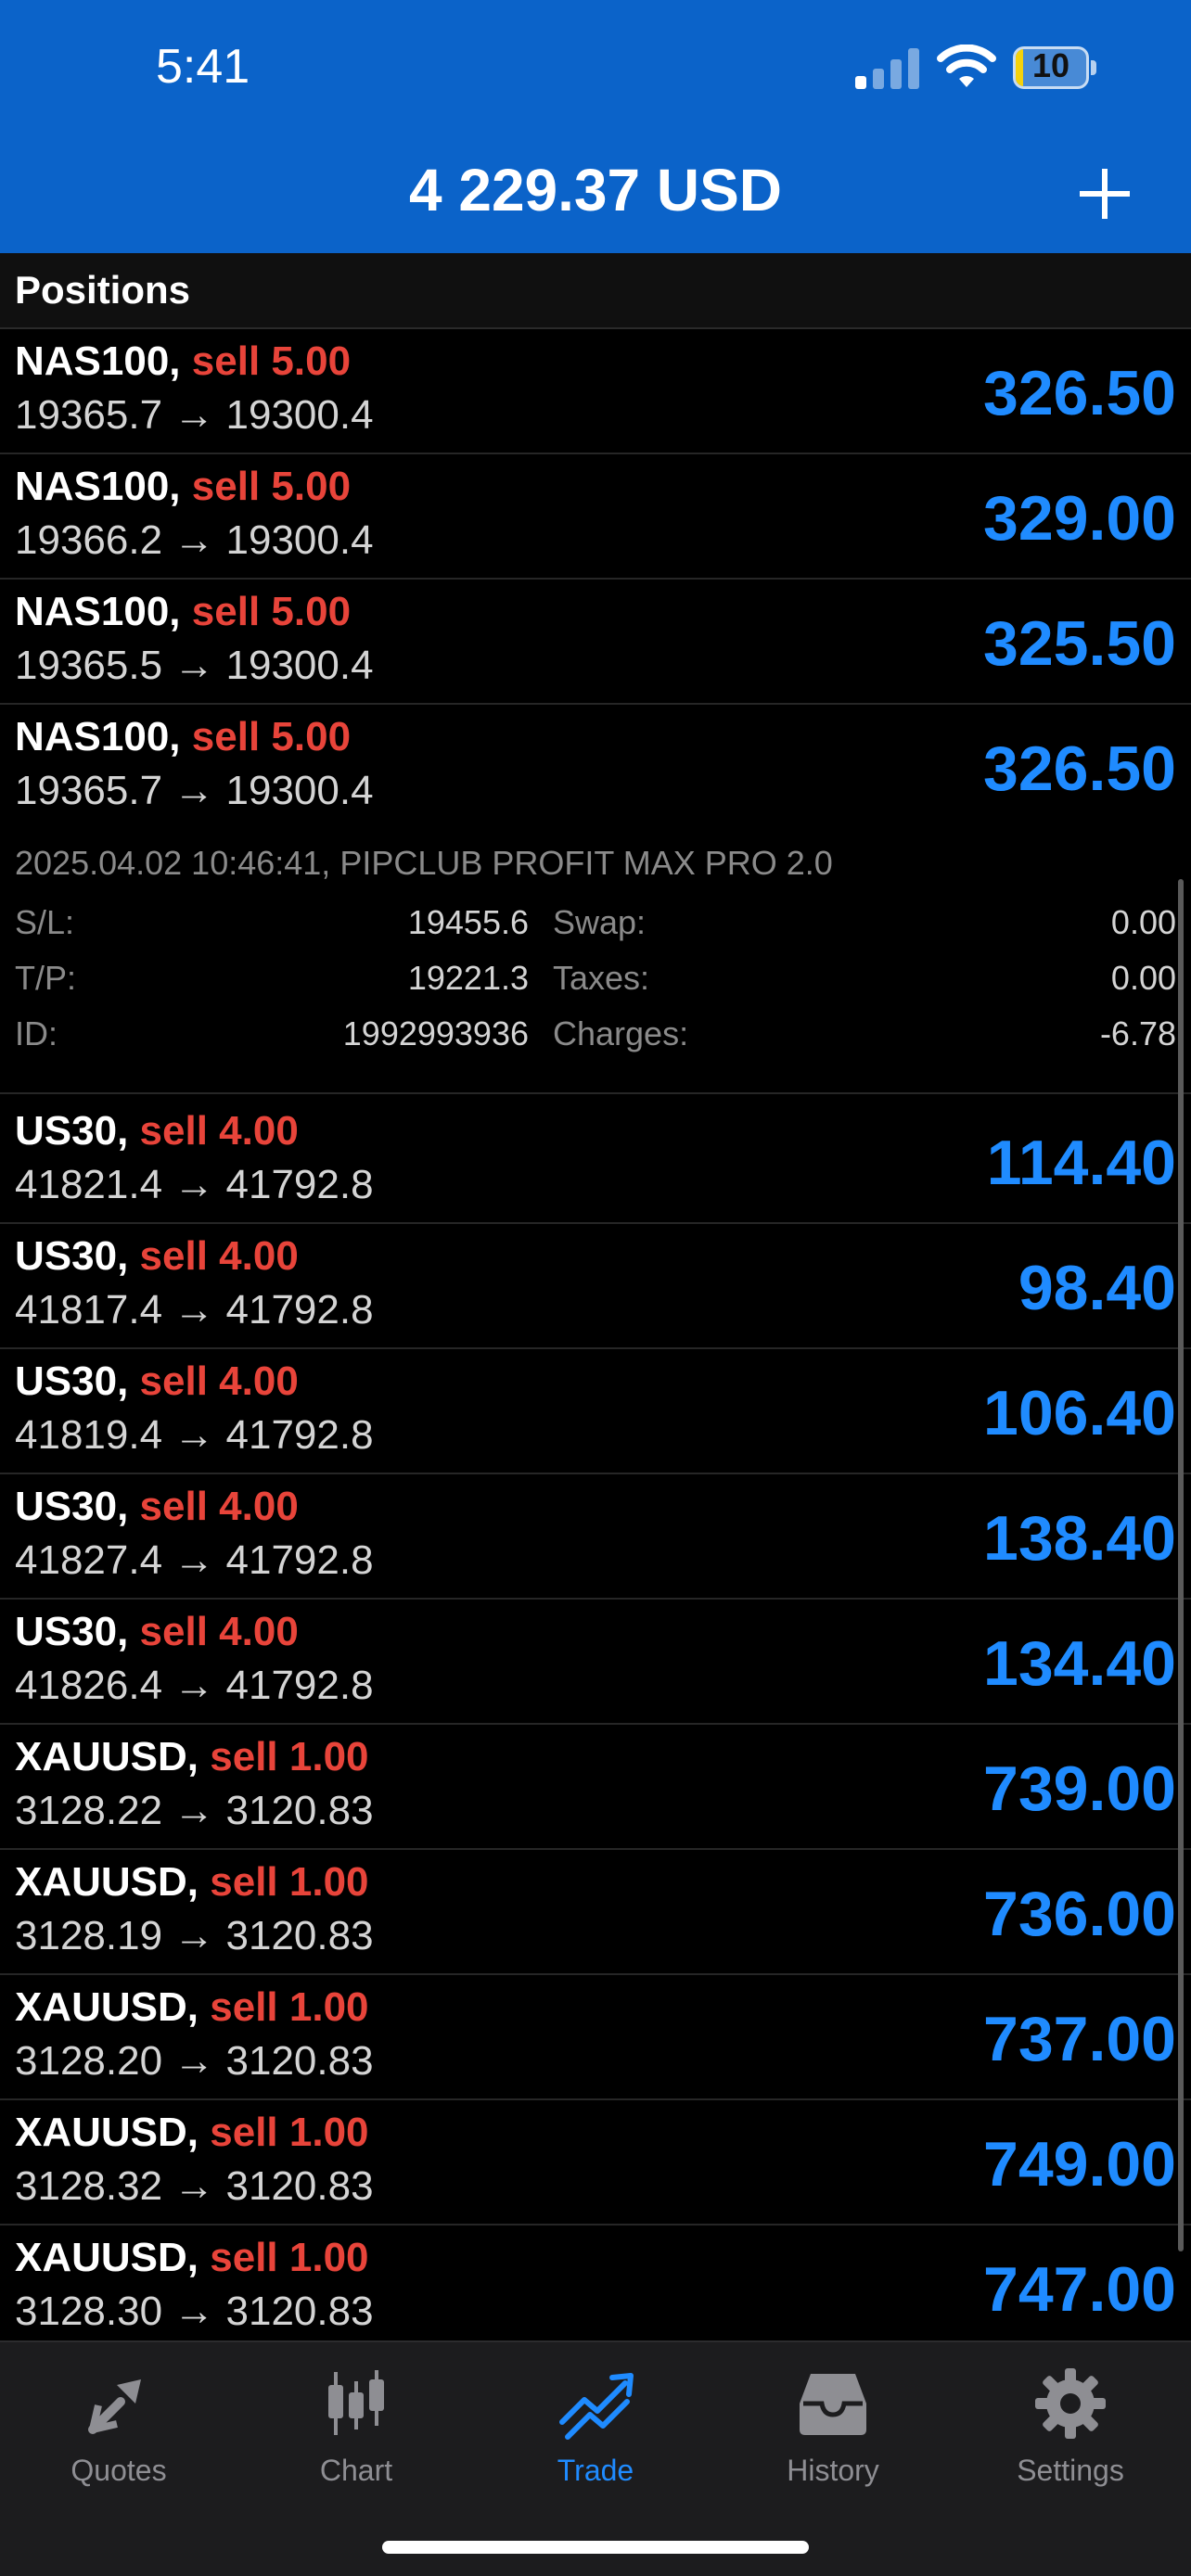  I want to click on home-indicator, so click(595, 2547).